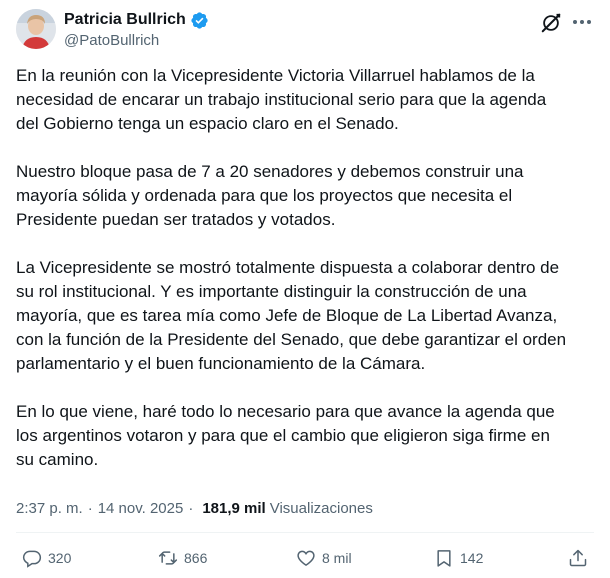 Image resolution: width=610 pixels, height=578 pixels. Describe the element at coordinates (337, 558) in the screenshot. I see `like-count: 8 mil` at that location.